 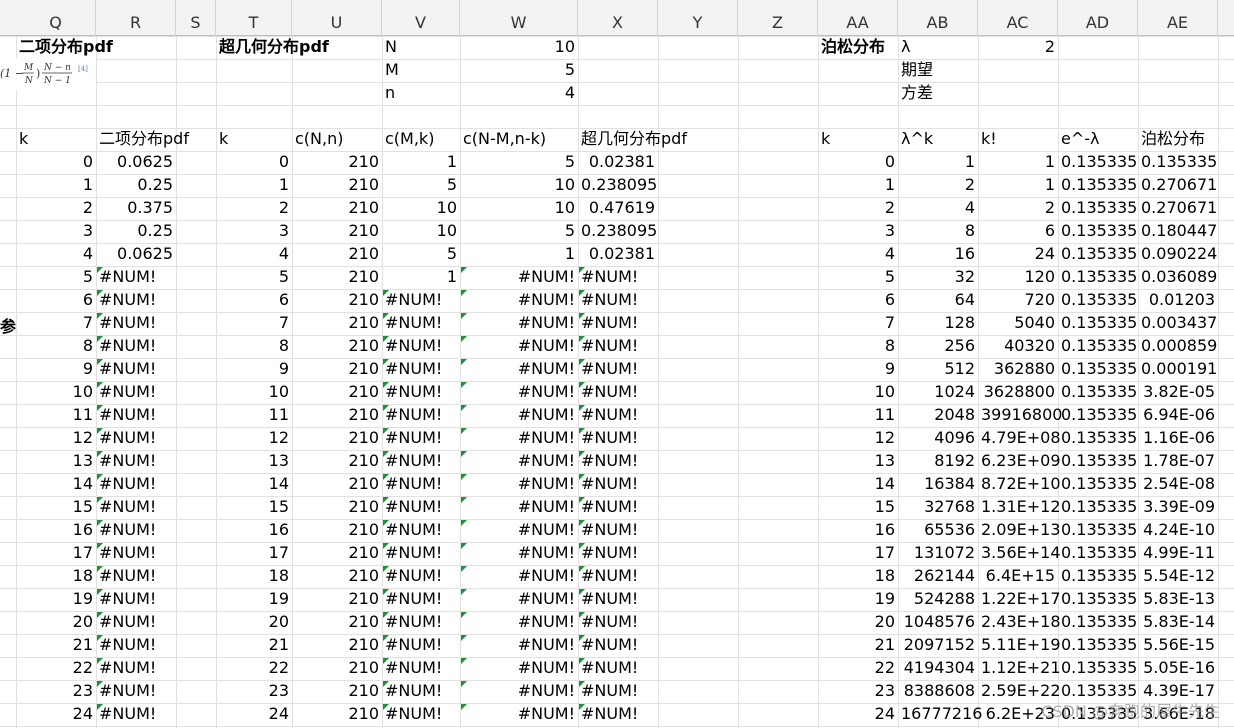 I want to click on factorial-value: 2.43E+18, so click(x=1021, y=622).